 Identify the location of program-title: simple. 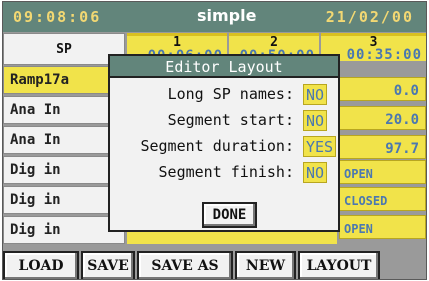
(227, 15).